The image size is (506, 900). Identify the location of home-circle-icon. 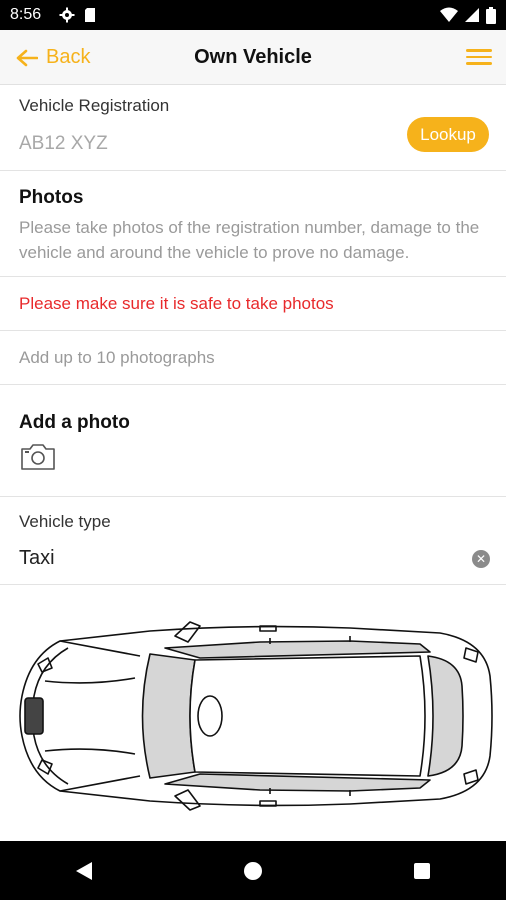
(252, 870).